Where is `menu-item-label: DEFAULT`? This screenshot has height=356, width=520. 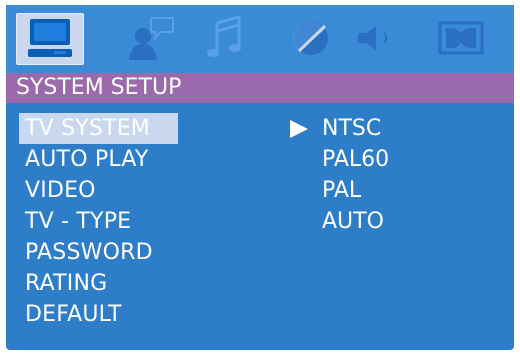 menu-item-label: DEFAULT is located at coordinates (73, 314).